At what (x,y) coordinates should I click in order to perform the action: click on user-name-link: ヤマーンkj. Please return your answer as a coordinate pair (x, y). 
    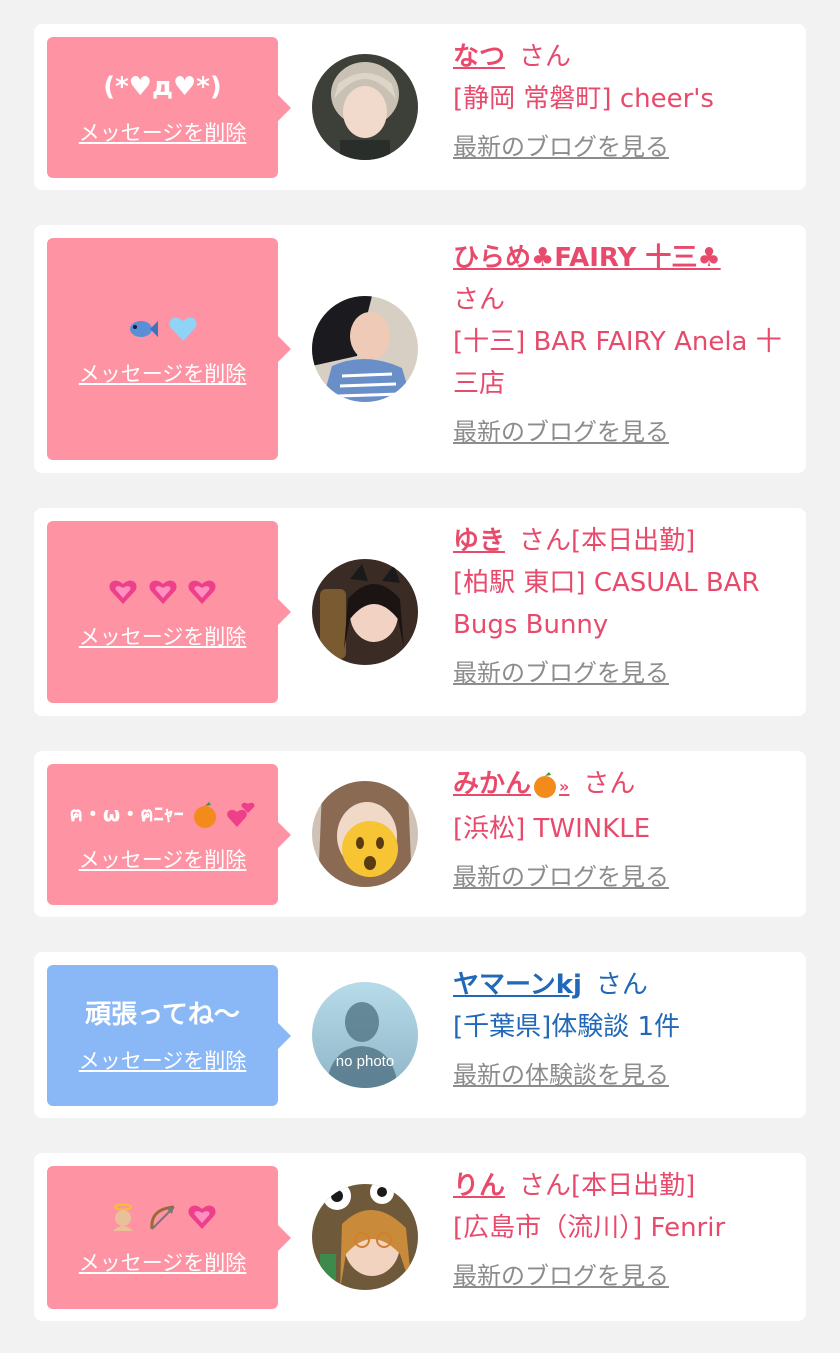
    Looking at the image, I should click on (517, 985).